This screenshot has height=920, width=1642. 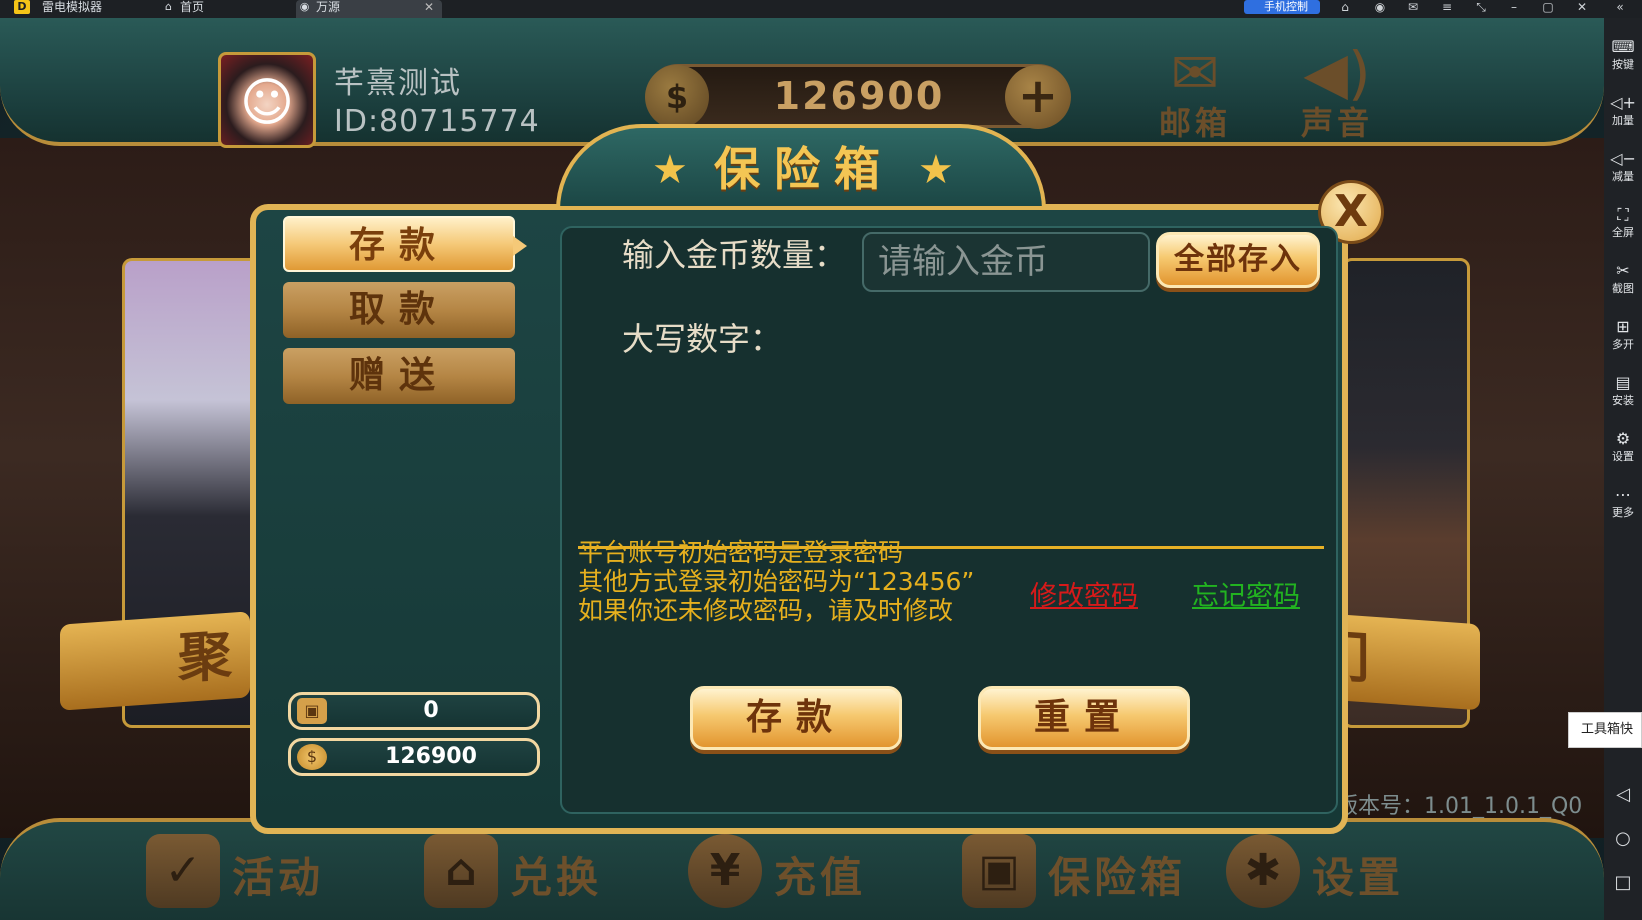 What do you see at coordinates (796, 718) in the screenshot?
I see `deposit-button: 存款` at bounding box center [796, 718].